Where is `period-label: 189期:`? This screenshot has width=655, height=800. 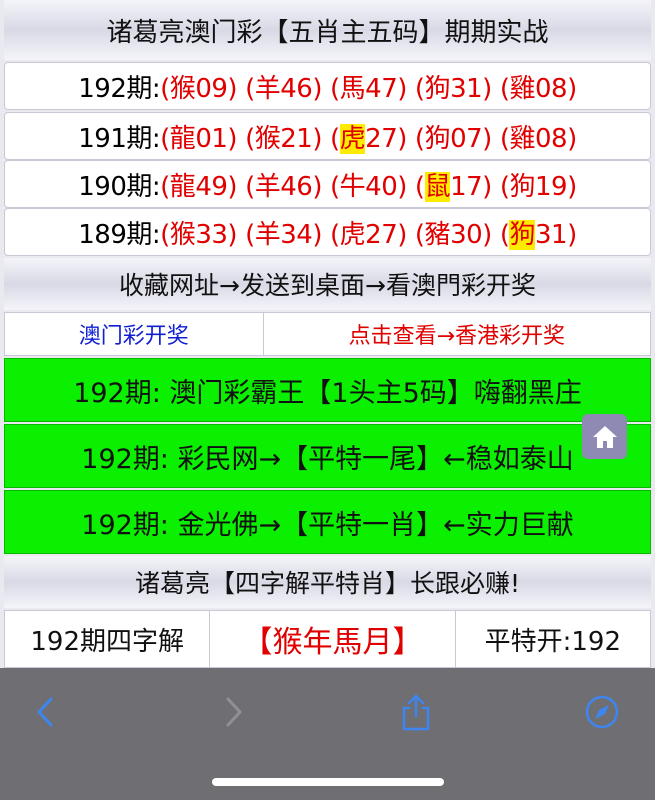
period-label: 189期: is located at coordinates (119, 234).